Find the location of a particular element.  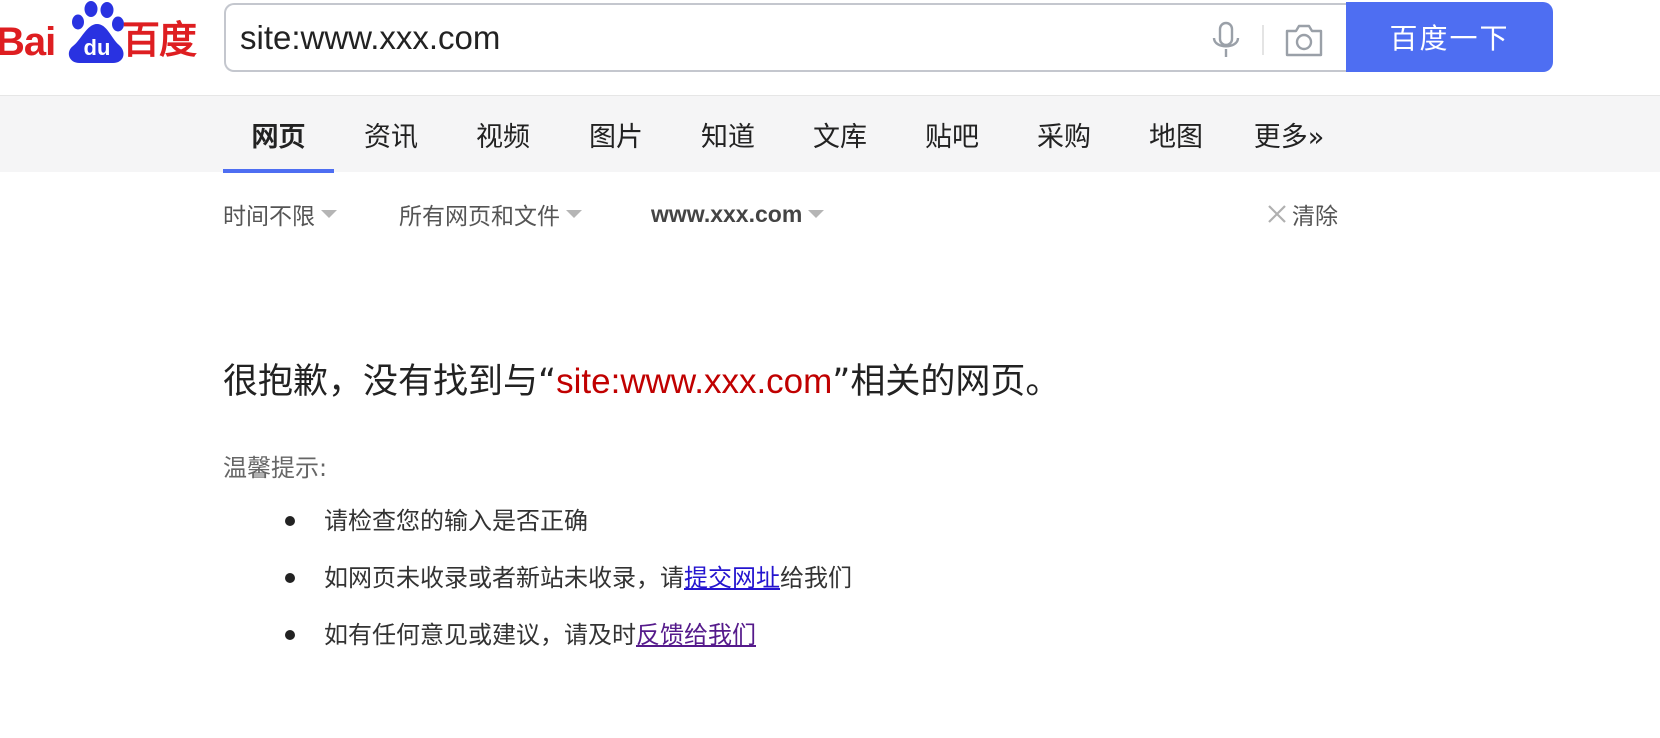

logo-text-baidu-cn: 百度 is located at coordinates (159, 41).